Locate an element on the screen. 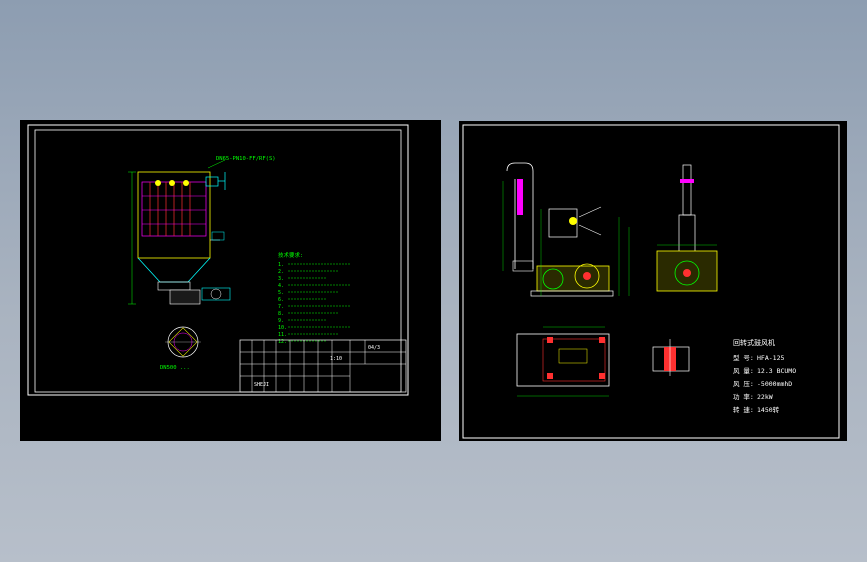 The image size is (867, 562). section-view is located at coordinates (183, 342).